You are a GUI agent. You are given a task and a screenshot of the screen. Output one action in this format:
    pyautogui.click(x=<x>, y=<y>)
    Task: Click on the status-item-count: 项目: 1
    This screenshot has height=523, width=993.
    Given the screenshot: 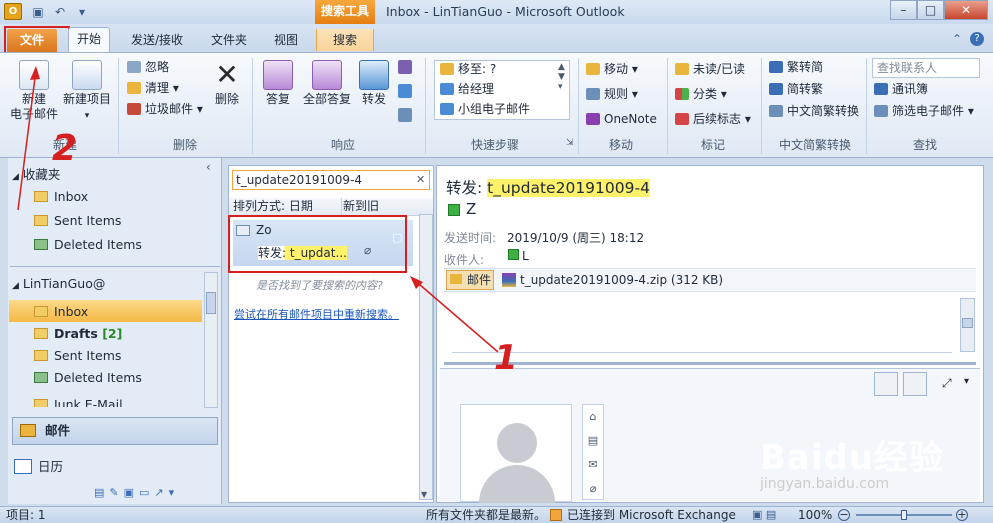 What is the action you would take?
    pyautogui.click(x=26, y=515)
    